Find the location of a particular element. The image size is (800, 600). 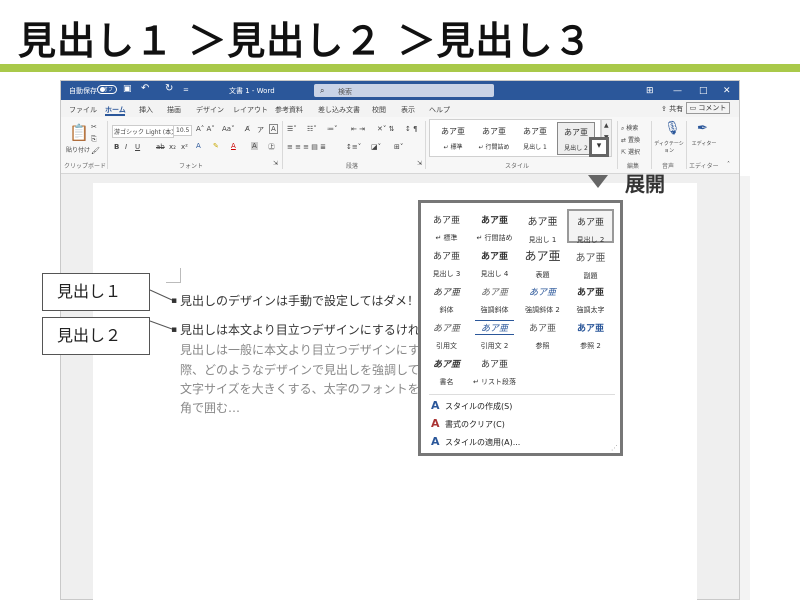

tab-mailings: 差し込み文書 is located at coordinates (339, 110).